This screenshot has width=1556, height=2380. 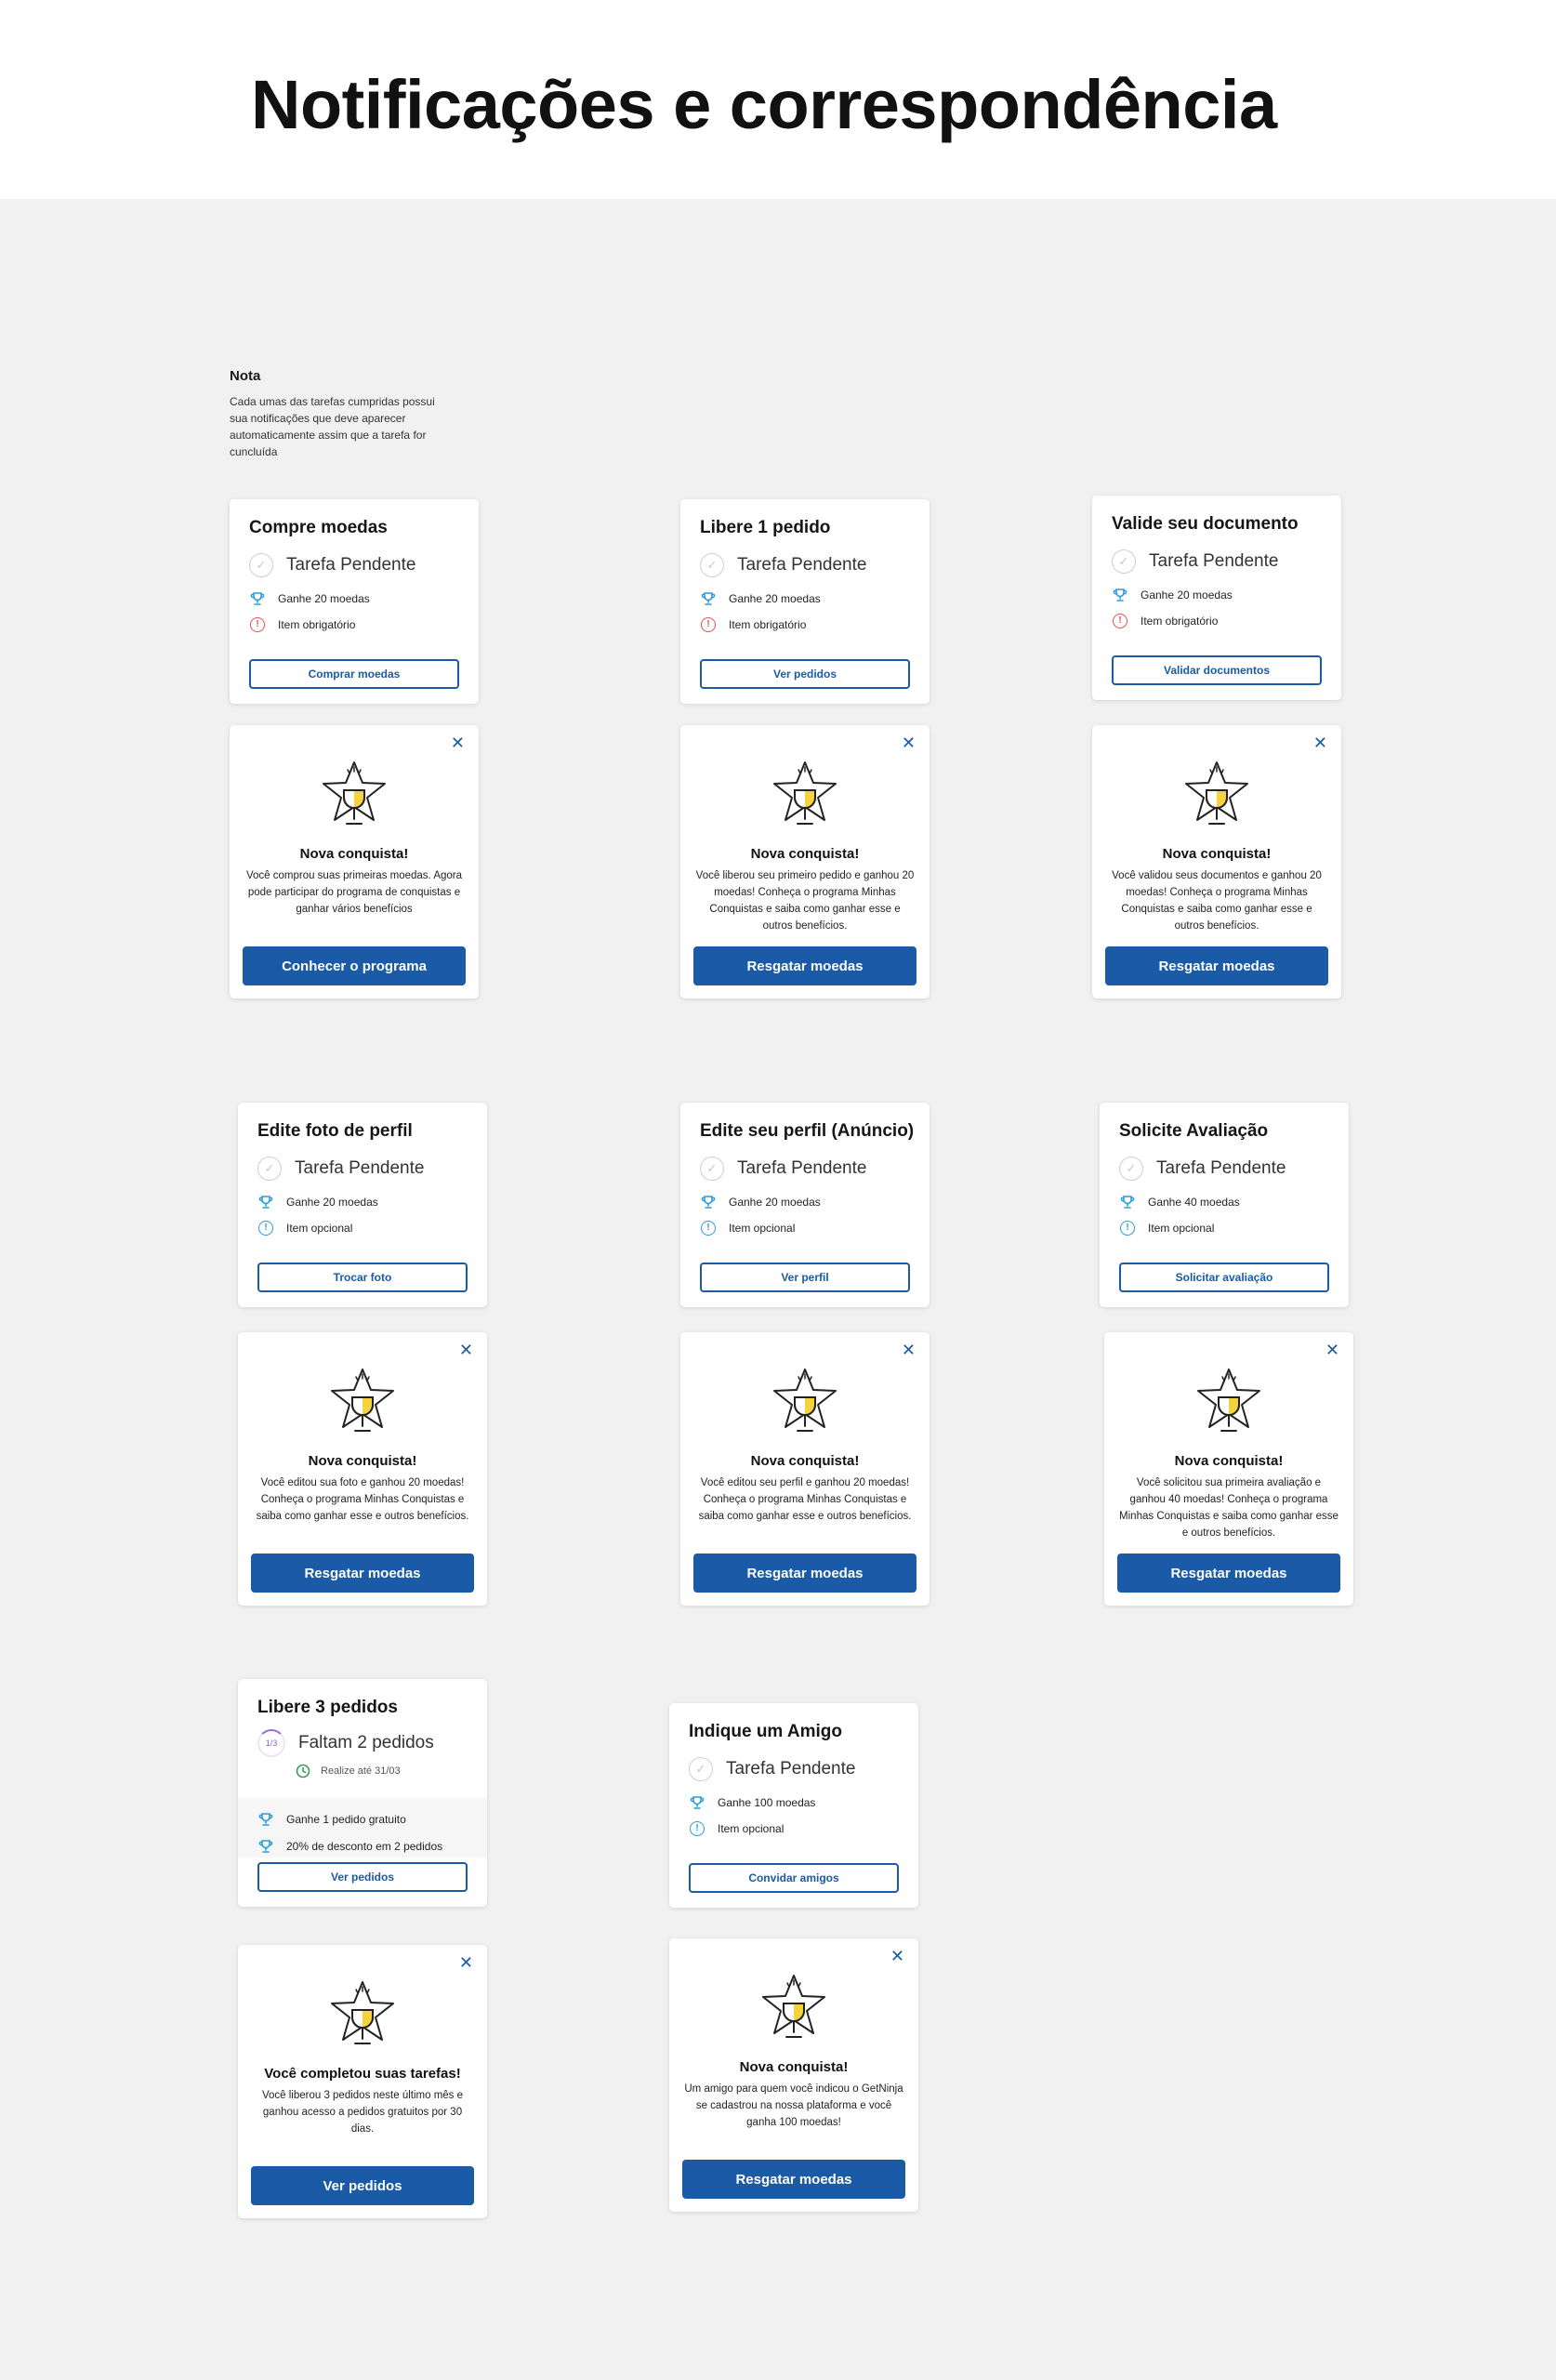 What do you see at coordinates (1217, 670) in the screenshot?
I see `validar-documentos-button: Validar documentos` at bounding box center [1217, 670].